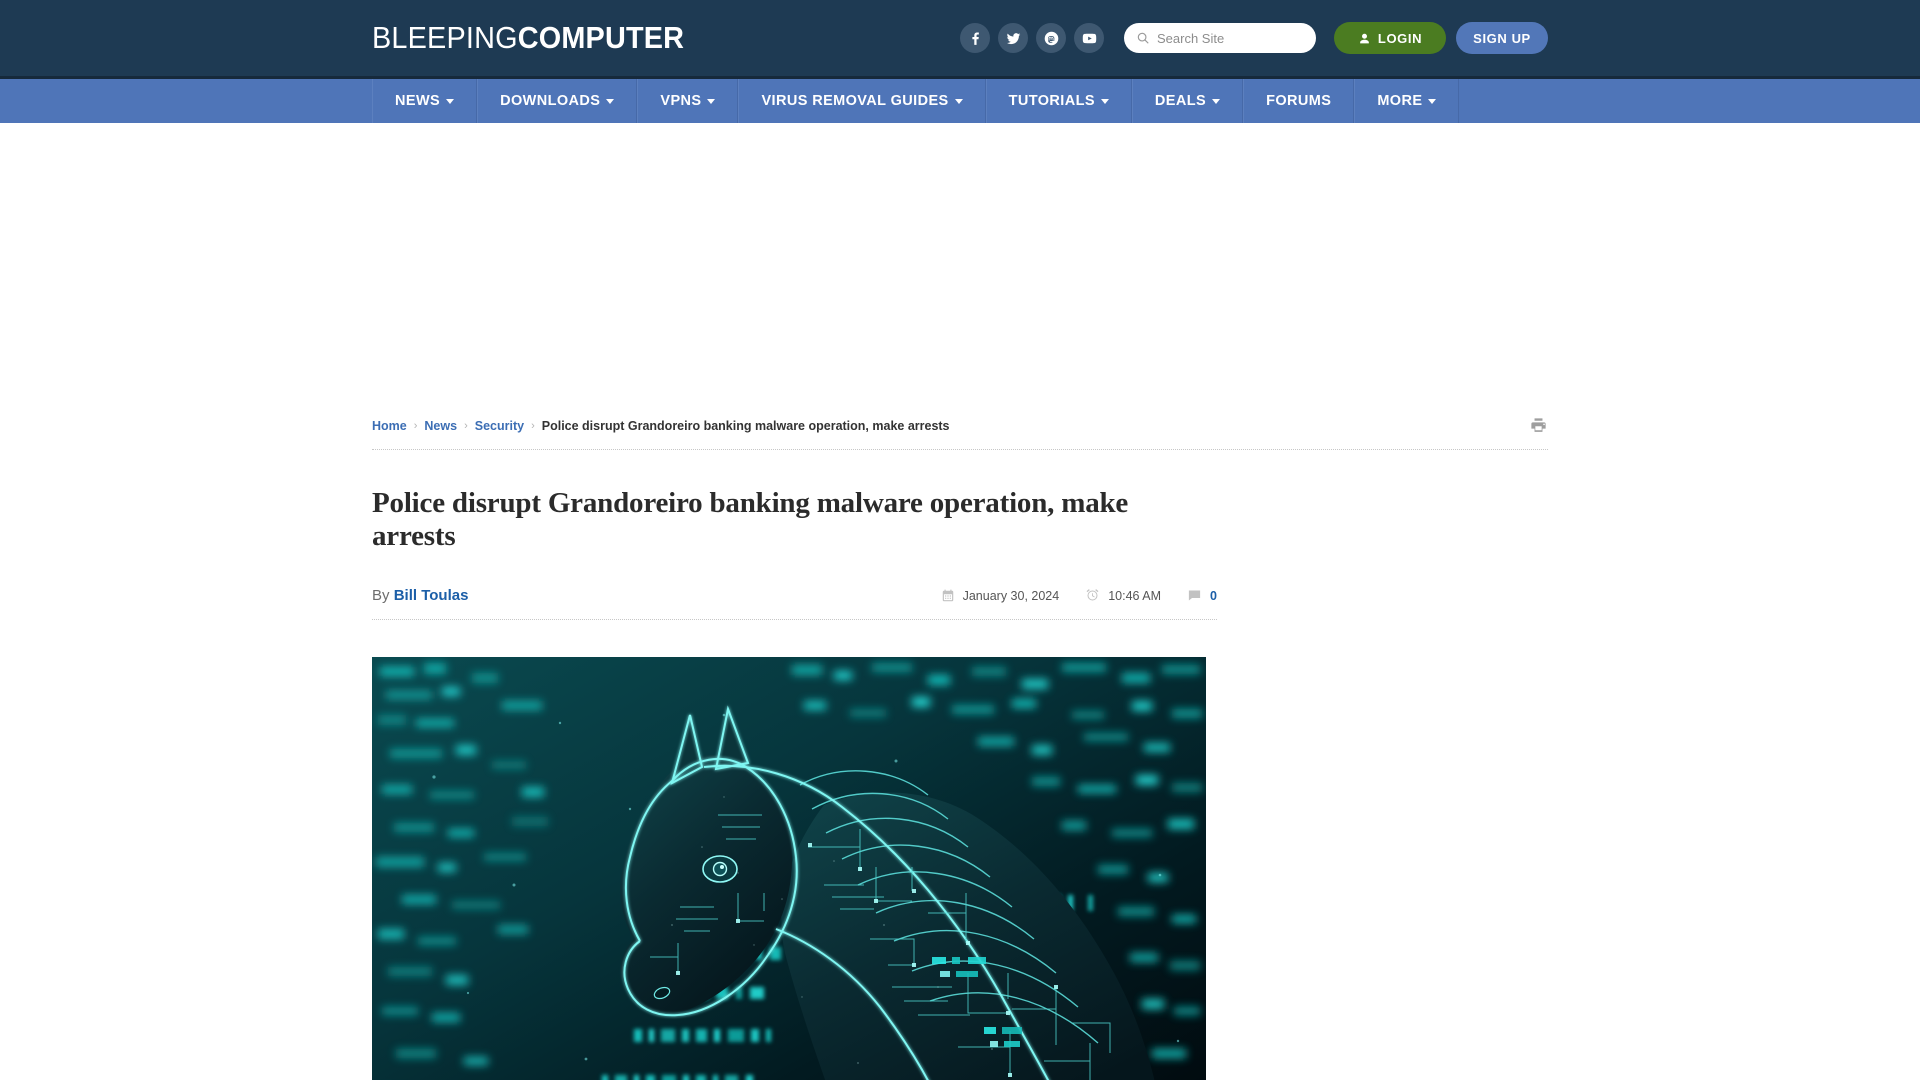 Image resolution: width=1920 pixels, height=1080 pixels. Describe the element at coordinates (418, 101) in the screenshot. I see `nav-item-label: NEWS` at that location.